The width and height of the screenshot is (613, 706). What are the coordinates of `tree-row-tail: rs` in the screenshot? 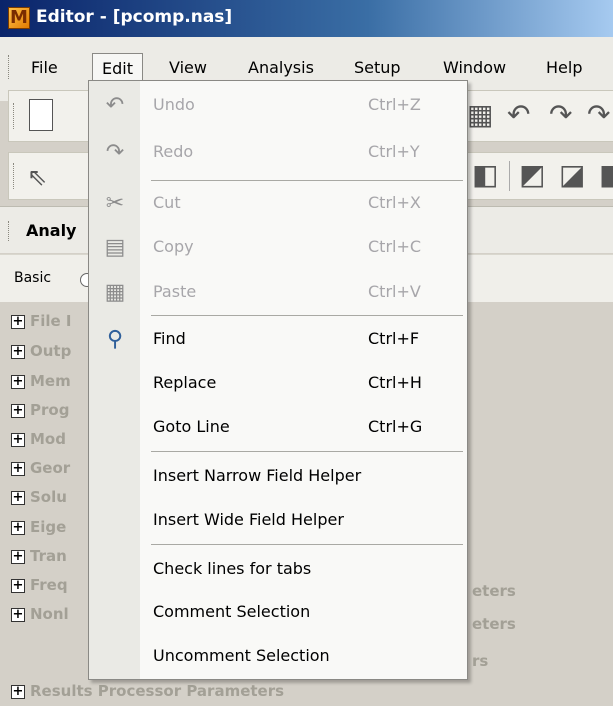 It's located at (480, 661).